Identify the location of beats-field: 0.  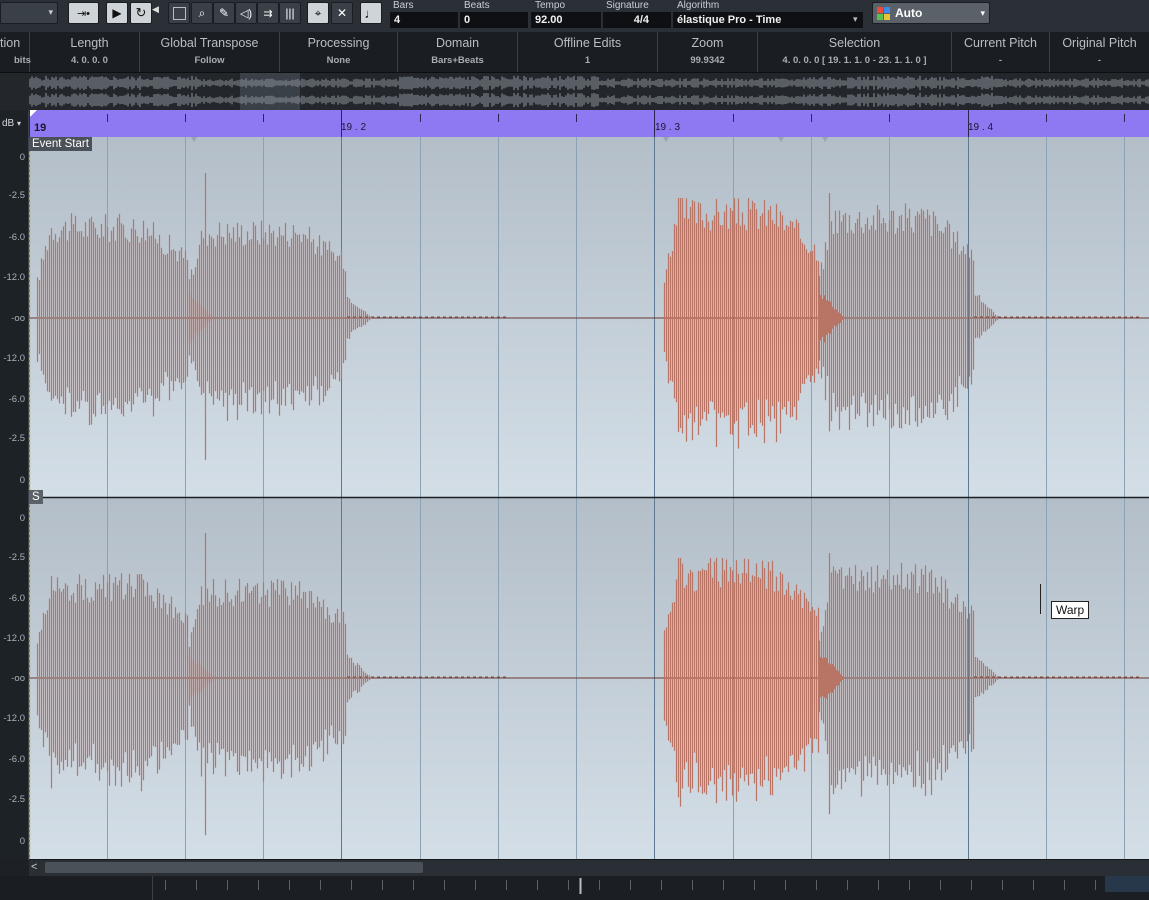
(494, 20).